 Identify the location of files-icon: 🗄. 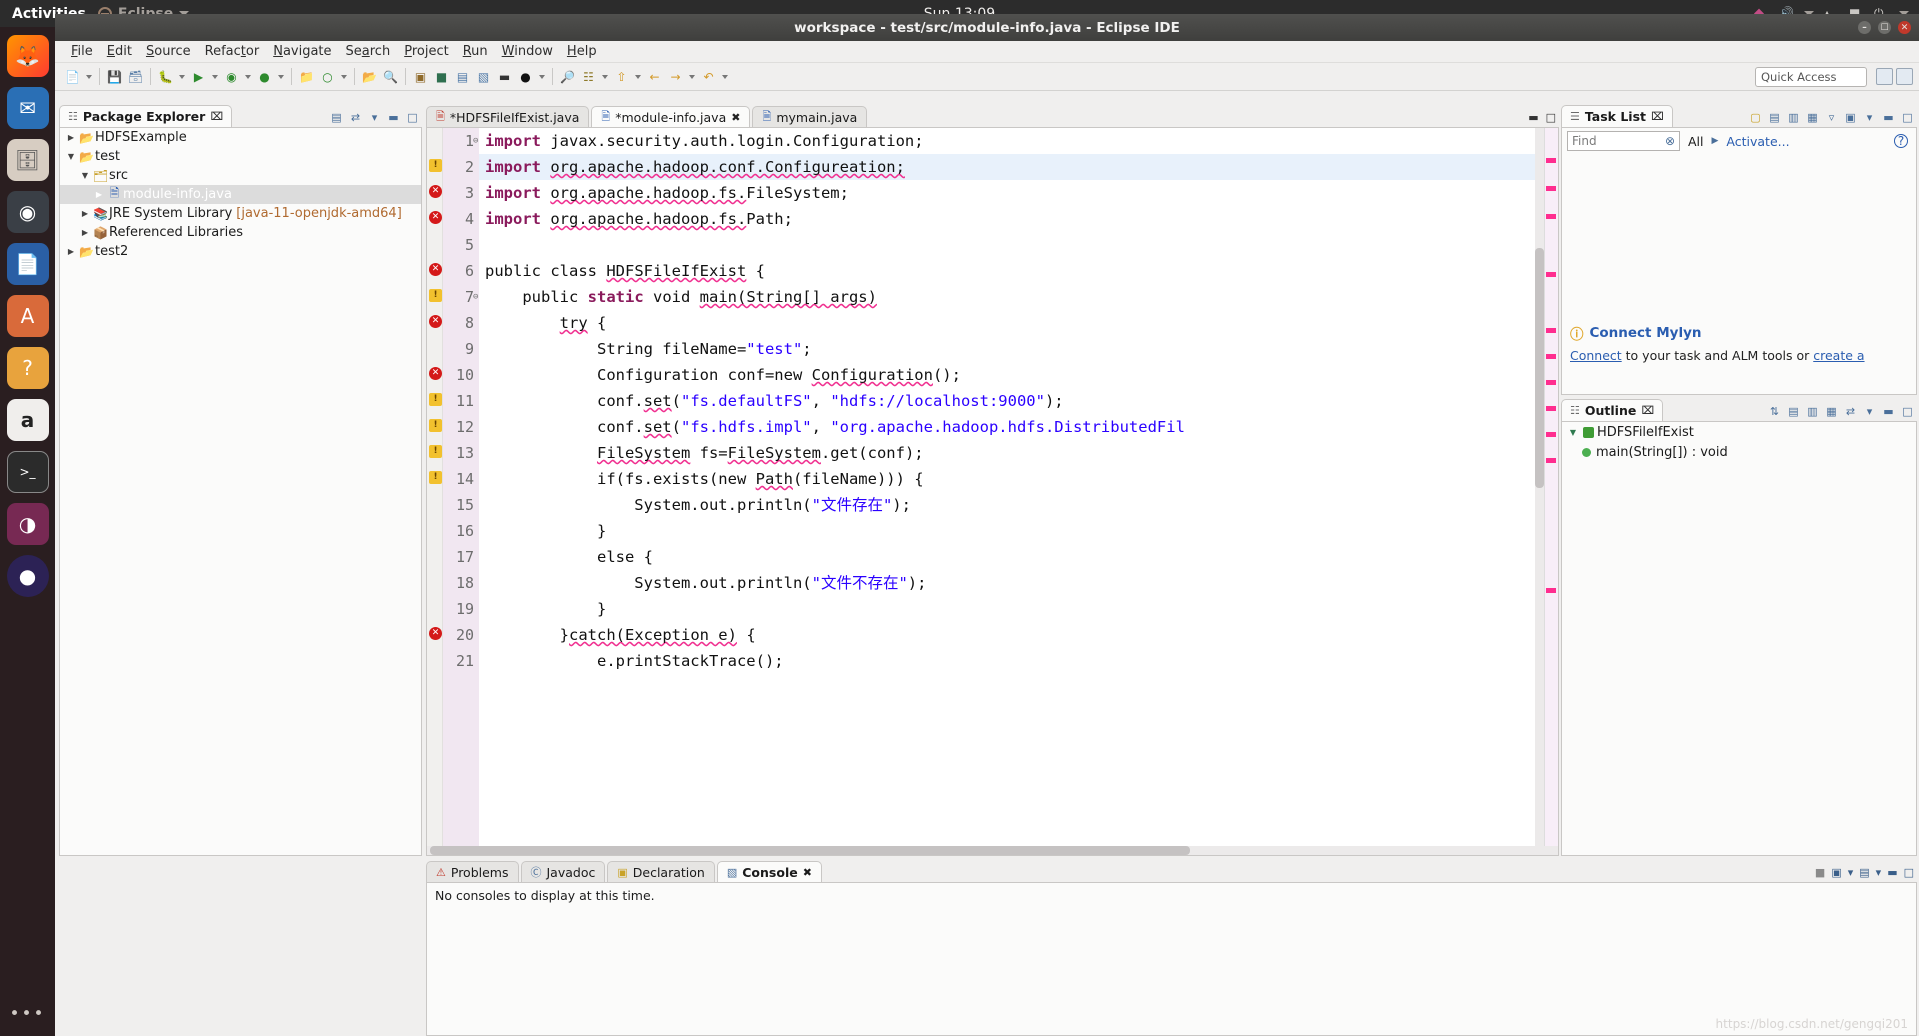
(27, 160).